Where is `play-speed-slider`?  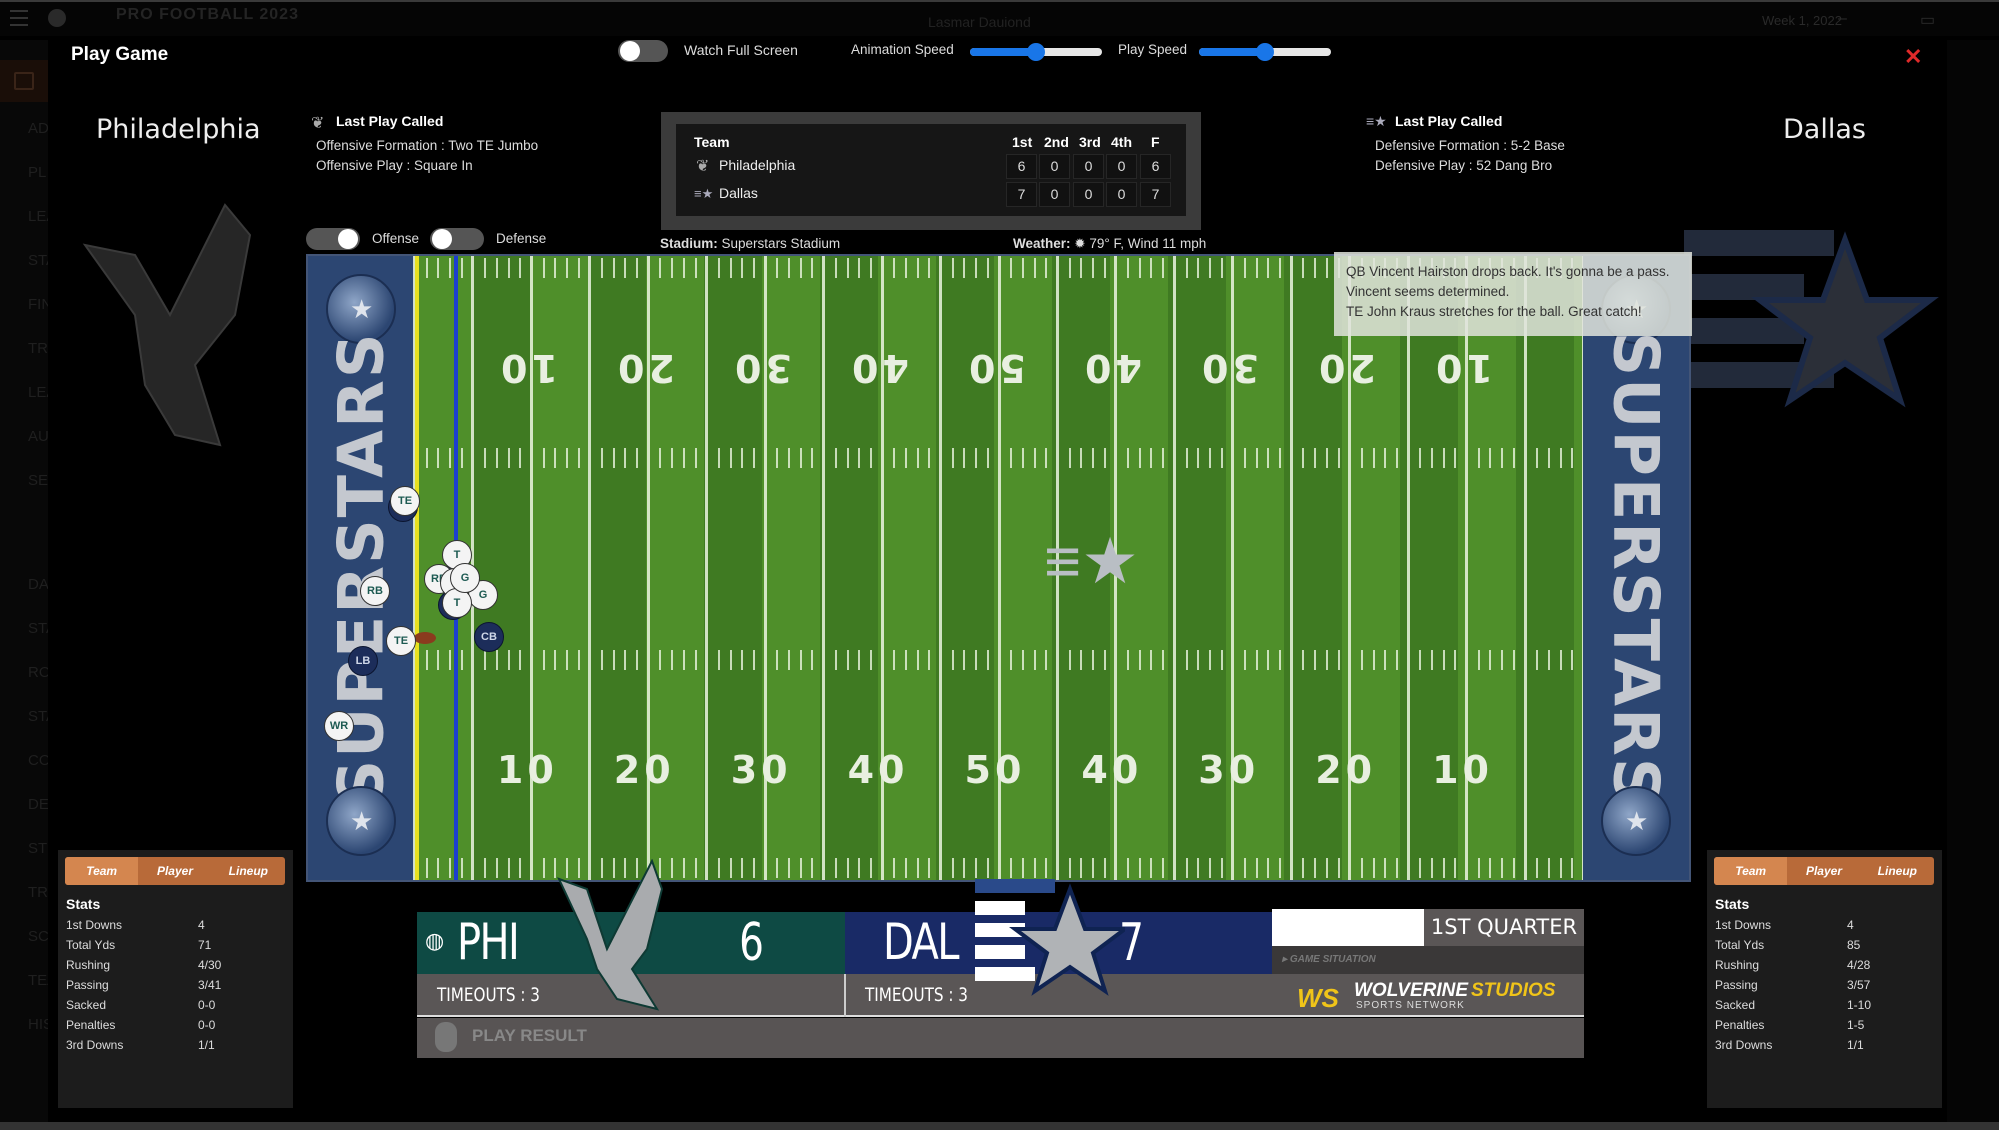 play-speed-slider is located at coordinates (1265, 52).